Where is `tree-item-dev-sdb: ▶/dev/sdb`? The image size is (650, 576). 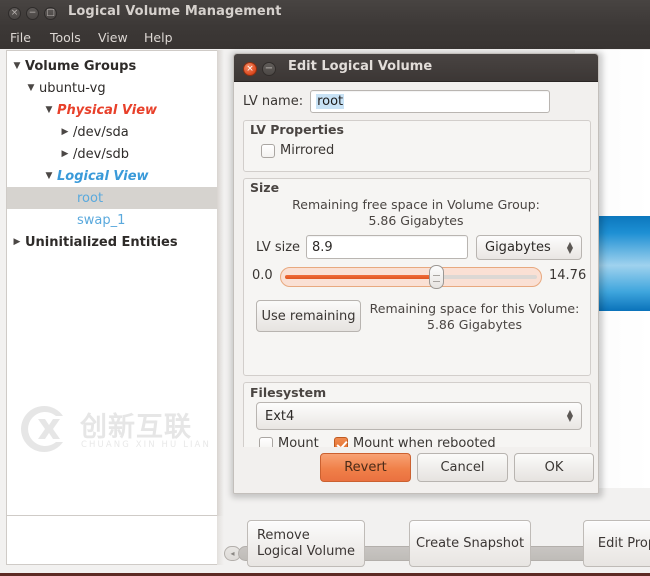 tree-item-dev-sdb: ▶/dev/sdb is located at coordinates (112, 154).